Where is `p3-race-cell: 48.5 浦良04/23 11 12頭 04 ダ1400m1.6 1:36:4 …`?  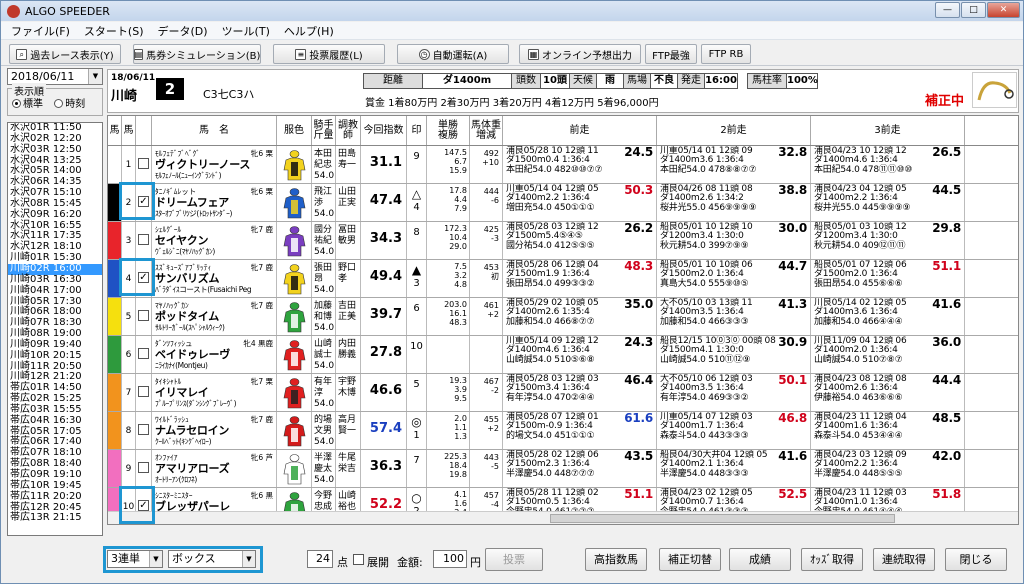
p3-race-cell: 48.5 浦良04/23 11 12頭 04 ダ1400m1.6 1:36:4 … is located at coordinates (888, 430).